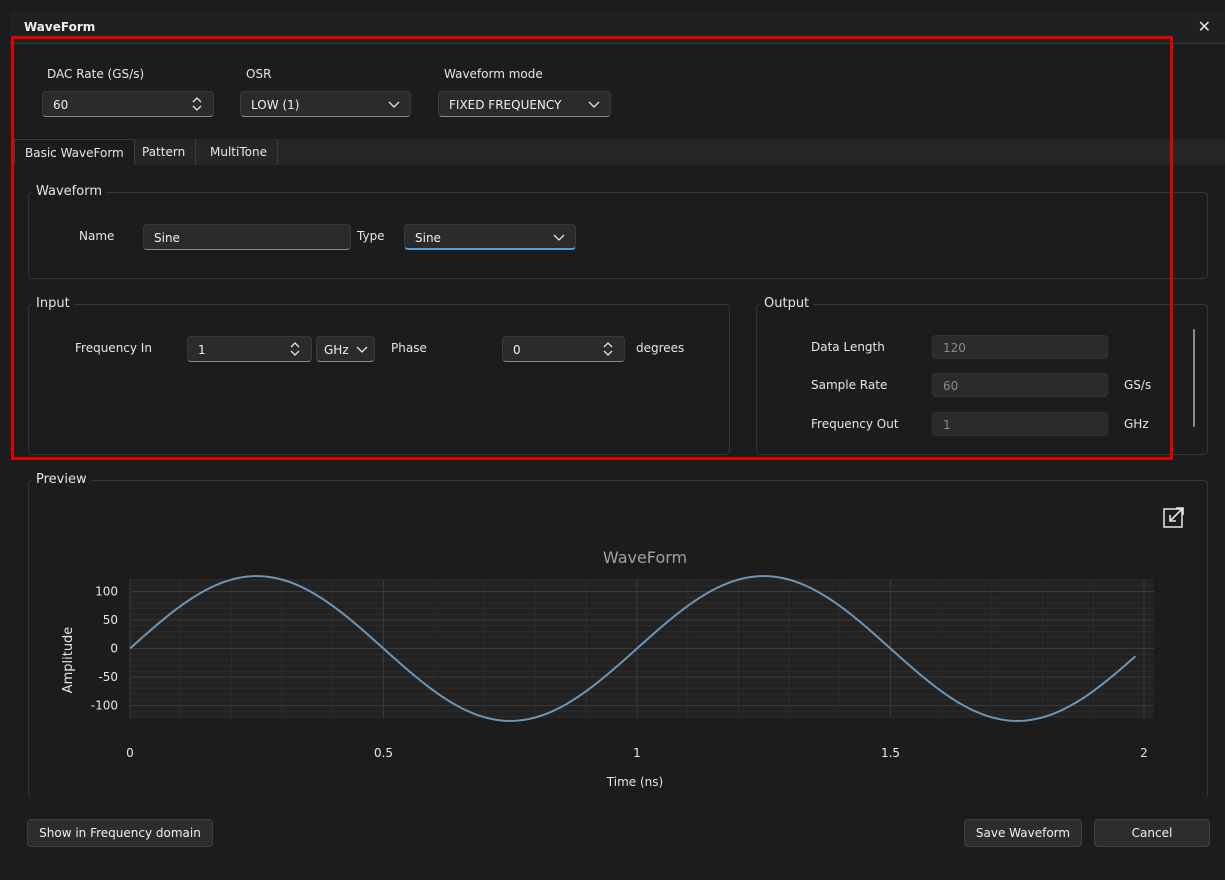  I want to click on y-tick-label: 50, so click(110, 620).